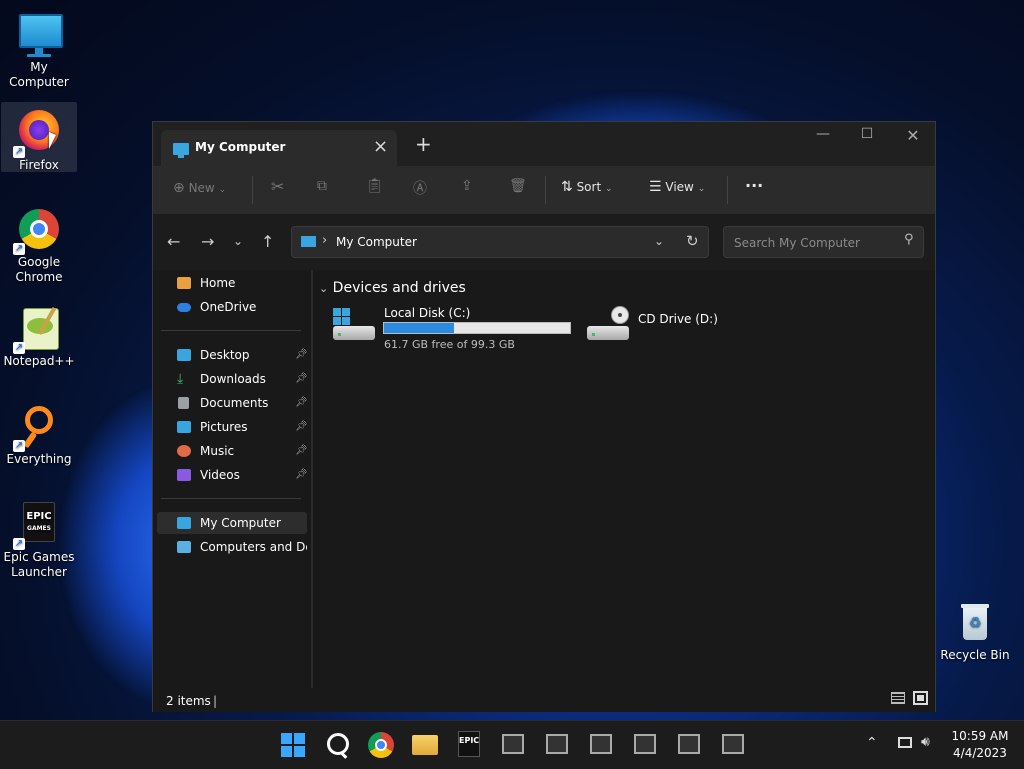  Describe the element at coordinates (587, 187) in the screenshot. I see `sort-button: ⇅ Sort ⌄` at that location.